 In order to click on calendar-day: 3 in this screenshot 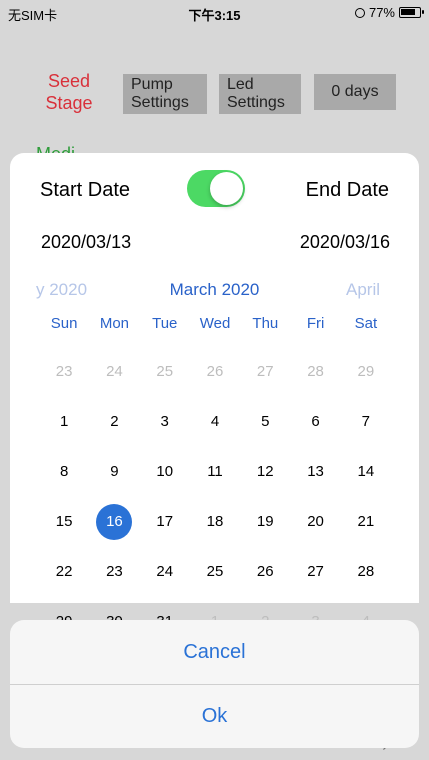, I will do `click(165, 422)`.